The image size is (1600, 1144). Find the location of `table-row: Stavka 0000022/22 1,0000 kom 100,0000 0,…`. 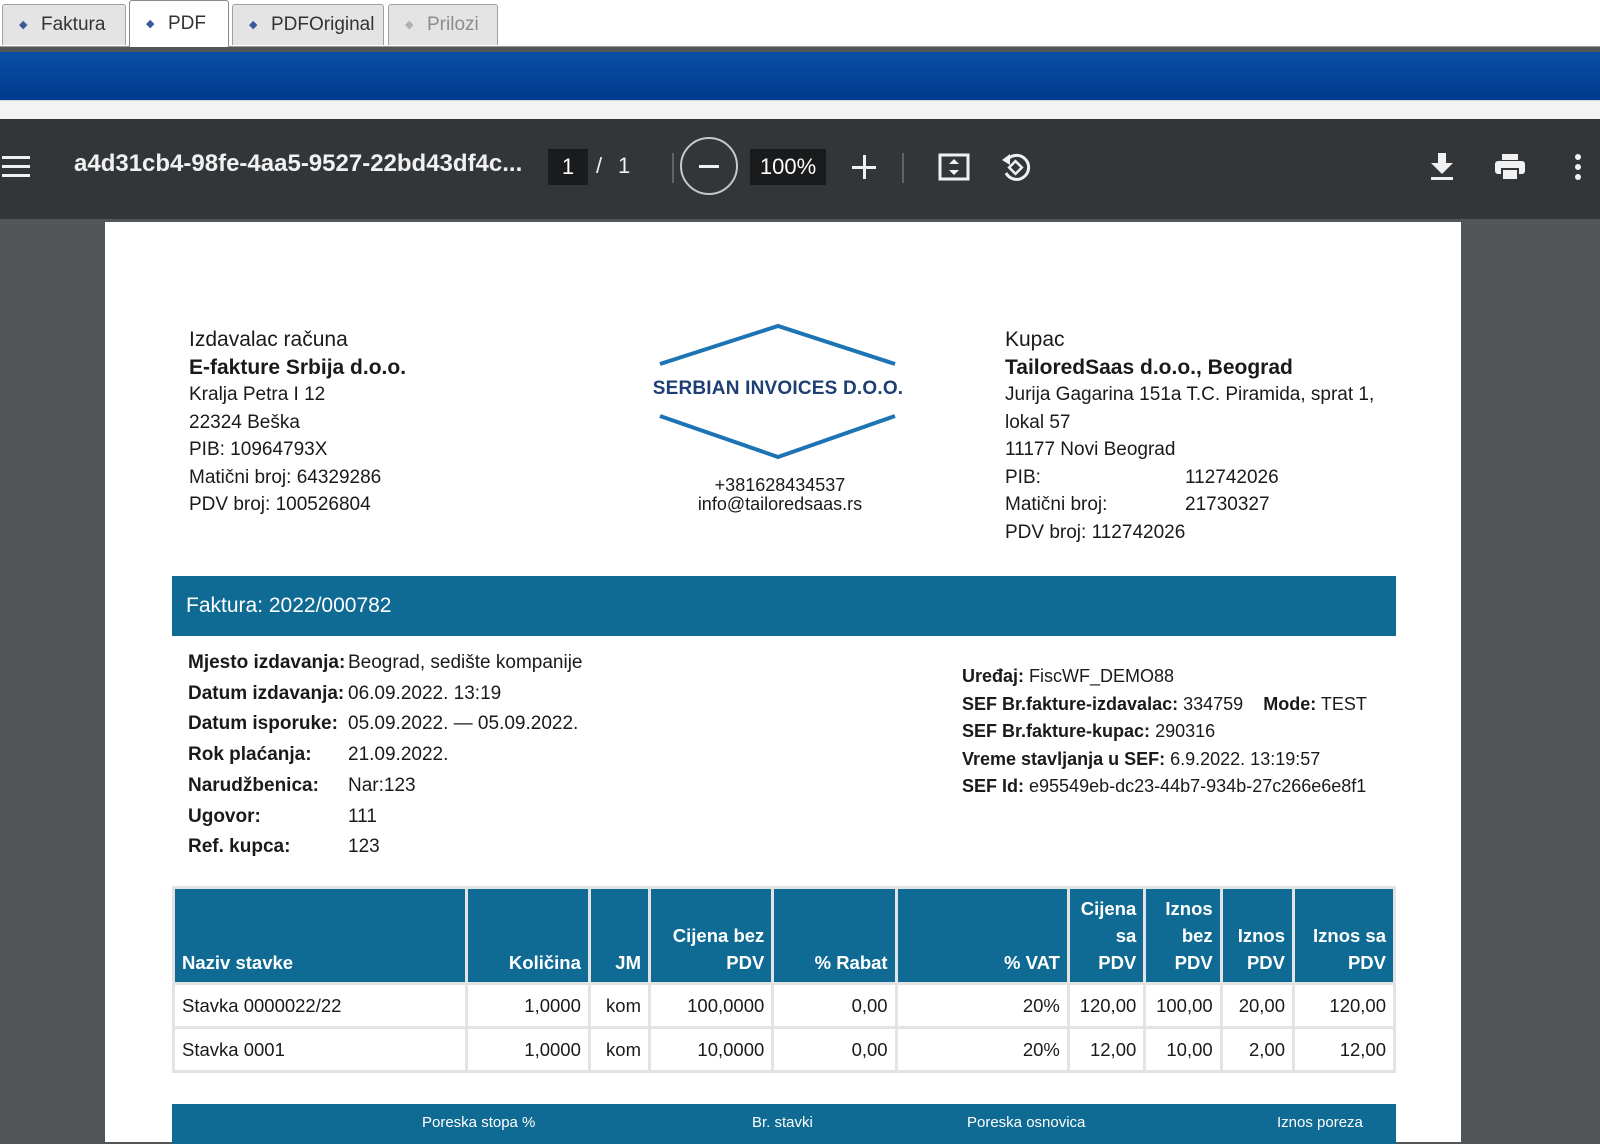

table-row: Stavka 0000022/22 1,0000 kom 100,0000 0,… is located at coordinates (784, 1005).